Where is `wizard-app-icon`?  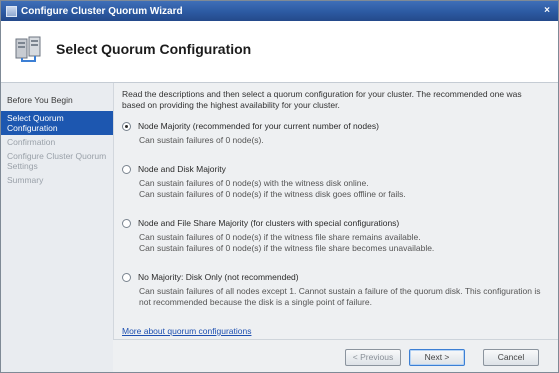
wizard-app-icon is located at coordinates (11, 11).